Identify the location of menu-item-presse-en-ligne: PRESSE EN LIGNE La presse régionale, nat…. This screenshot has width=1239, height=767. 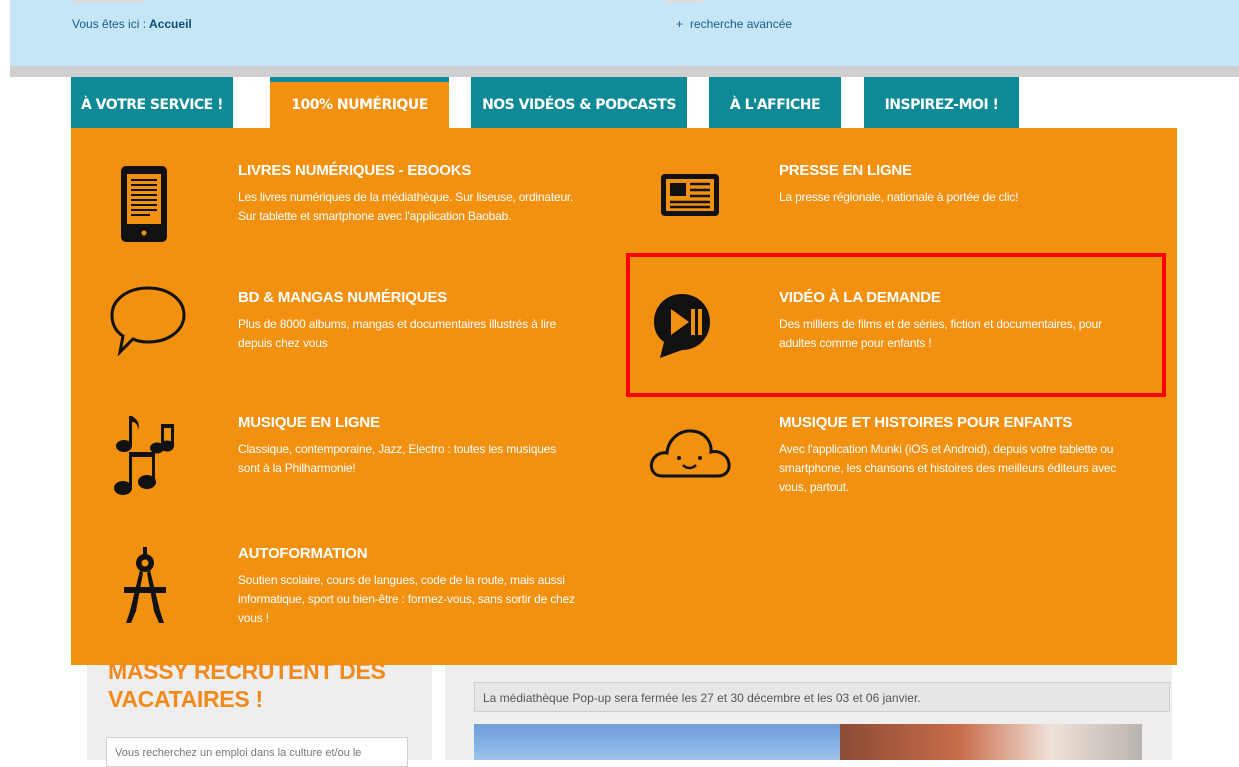
(969, 184).